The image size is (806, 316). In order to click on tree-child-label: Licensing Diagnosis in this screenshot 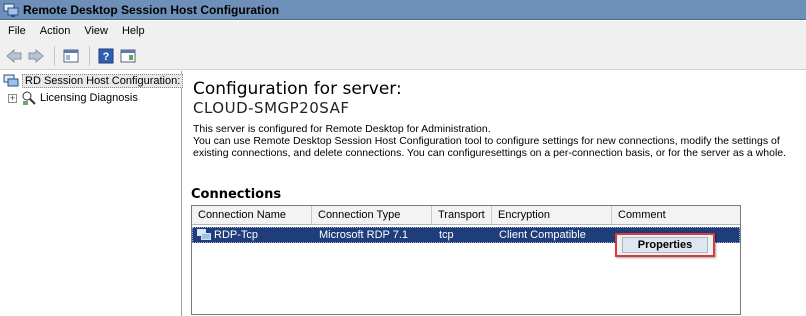, I will do `click(89, 98)`.